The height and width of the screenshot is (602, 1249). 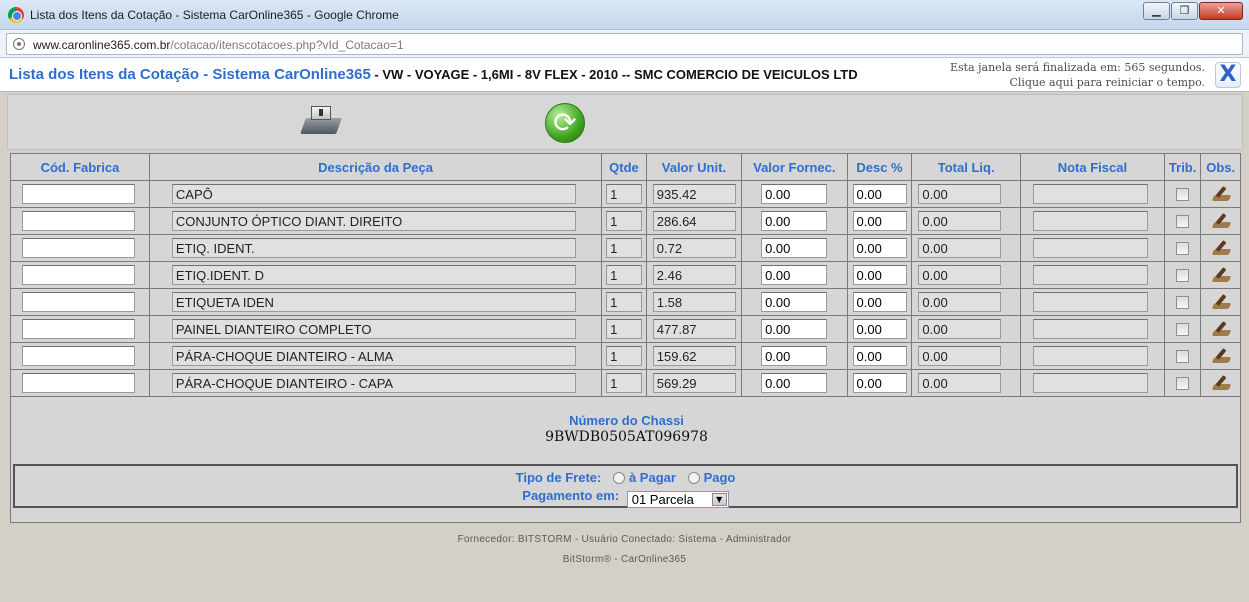 What do you see at coordinates (624, 167) in the screenshot?
I see `col-qtde: Qtde` at bounding box center [624, 167].